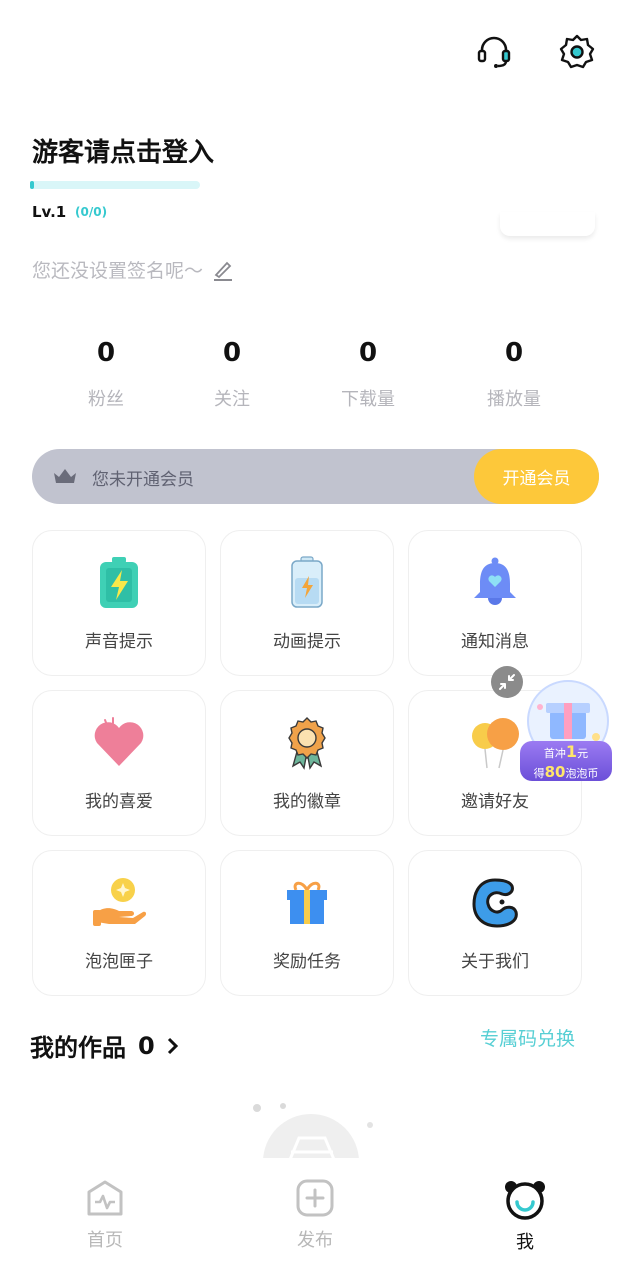 The image size is (631, 1280). I want to click on card-sound-tip: 声音提示, so click(119, 603).